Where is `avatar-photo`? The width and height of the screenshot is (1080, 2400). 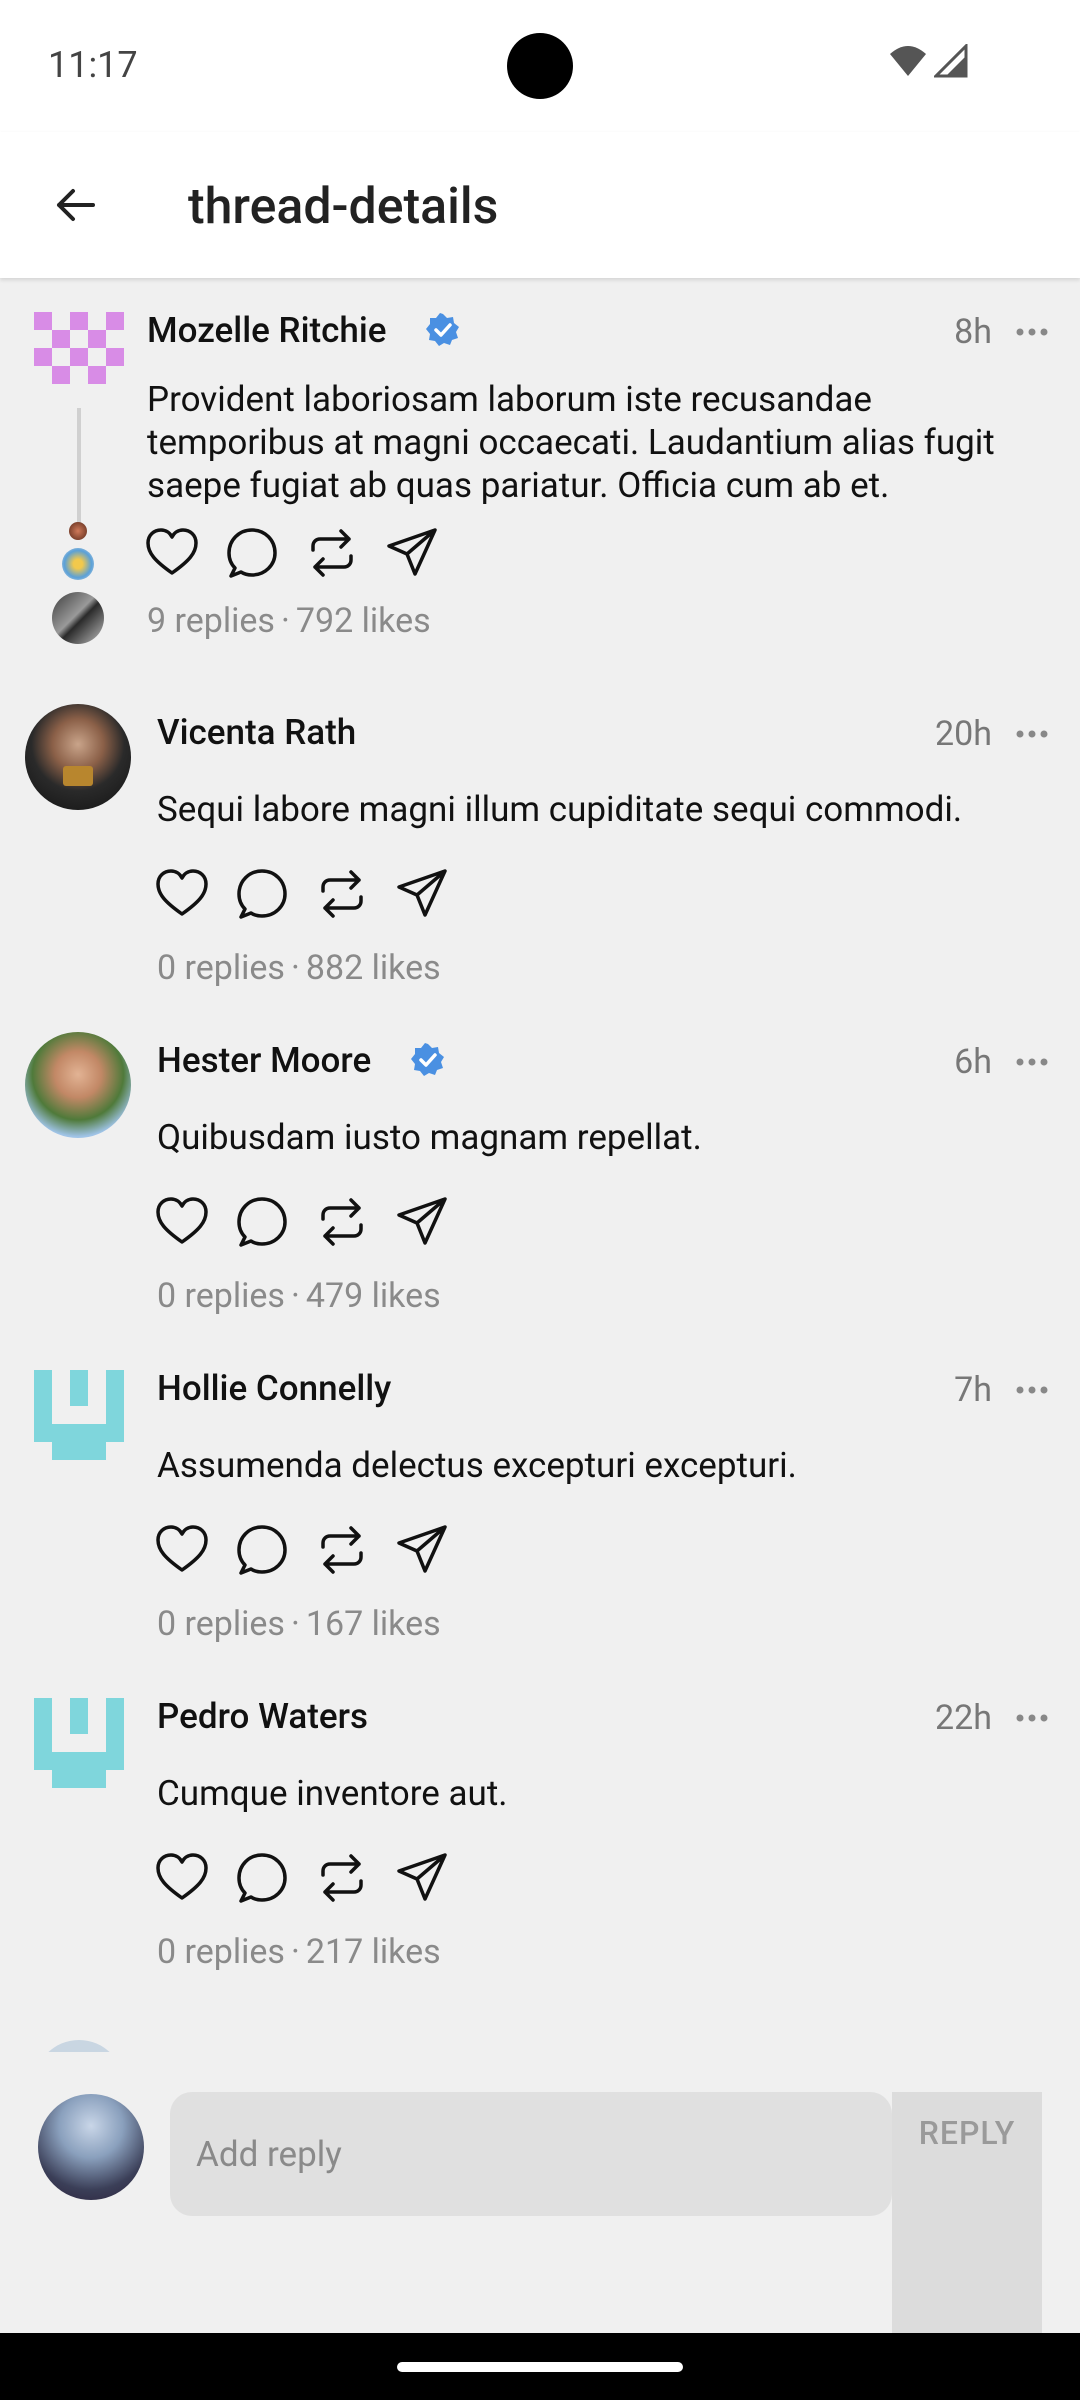
avatar-photo is located at coordinates (78, 776).